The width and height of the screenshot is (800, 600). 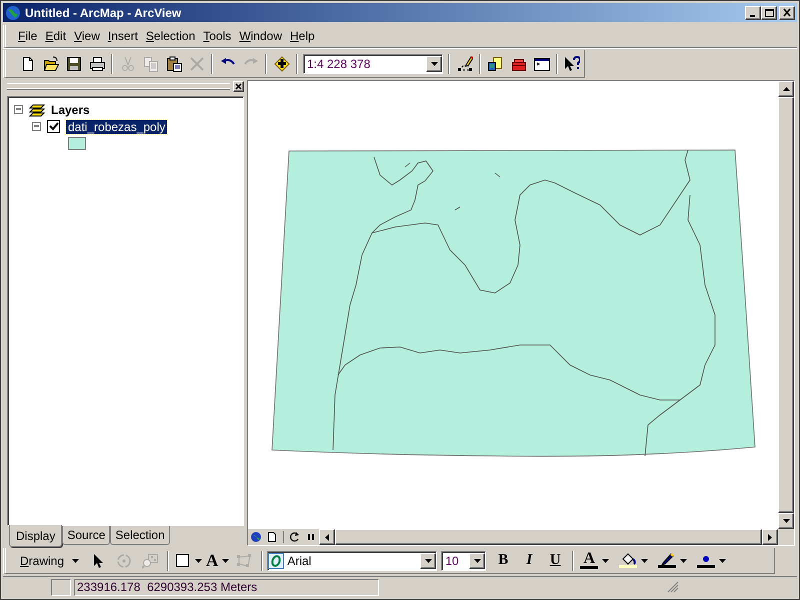 I want to click on clipboard-icon, so click(x=174, y=64).